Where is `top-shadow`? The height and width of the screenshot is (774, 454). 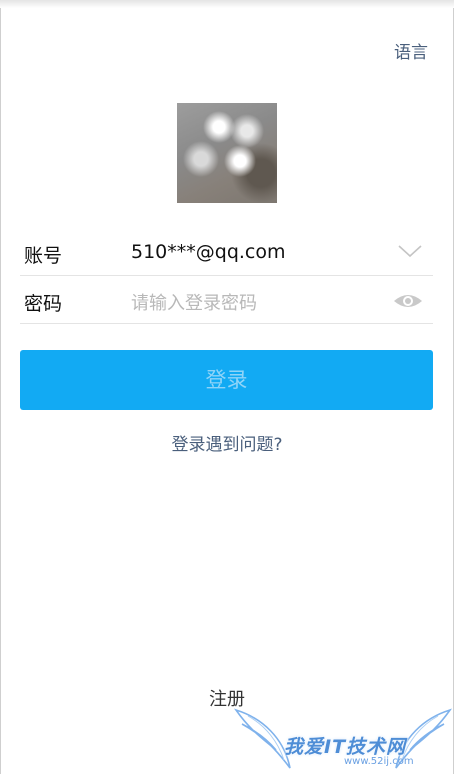
top-shadow is located at coordinates (227, 4).